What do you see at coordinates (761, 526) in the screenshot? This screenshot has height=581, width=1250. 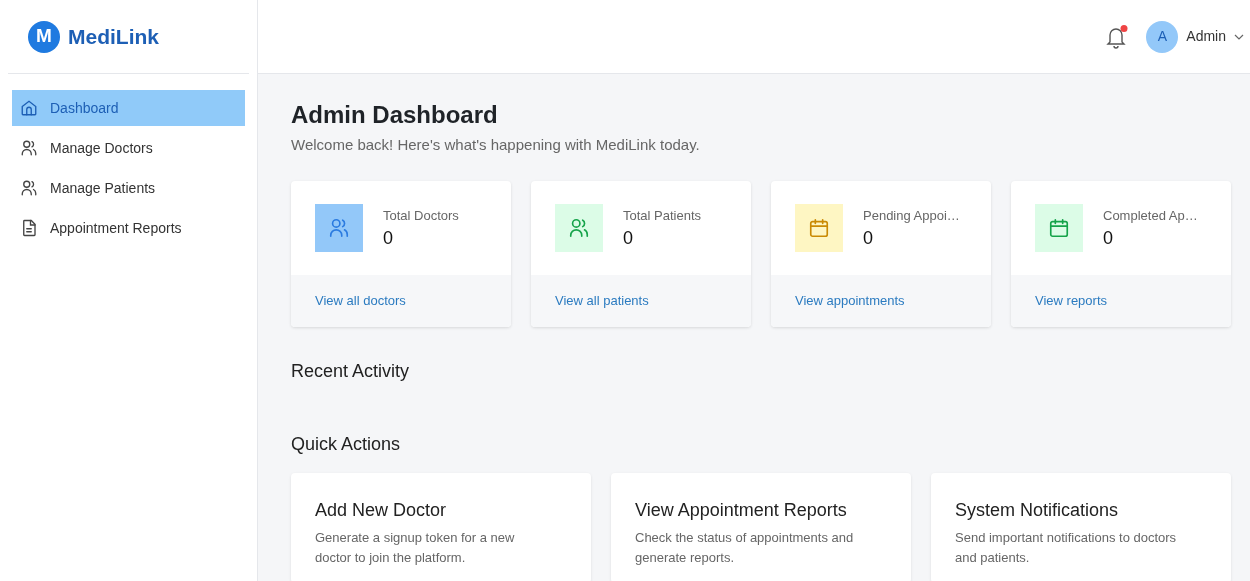 I see `action-card: View Appointment Reports Check the status of appointments and generate reports.` at bounding box center [761, 526].